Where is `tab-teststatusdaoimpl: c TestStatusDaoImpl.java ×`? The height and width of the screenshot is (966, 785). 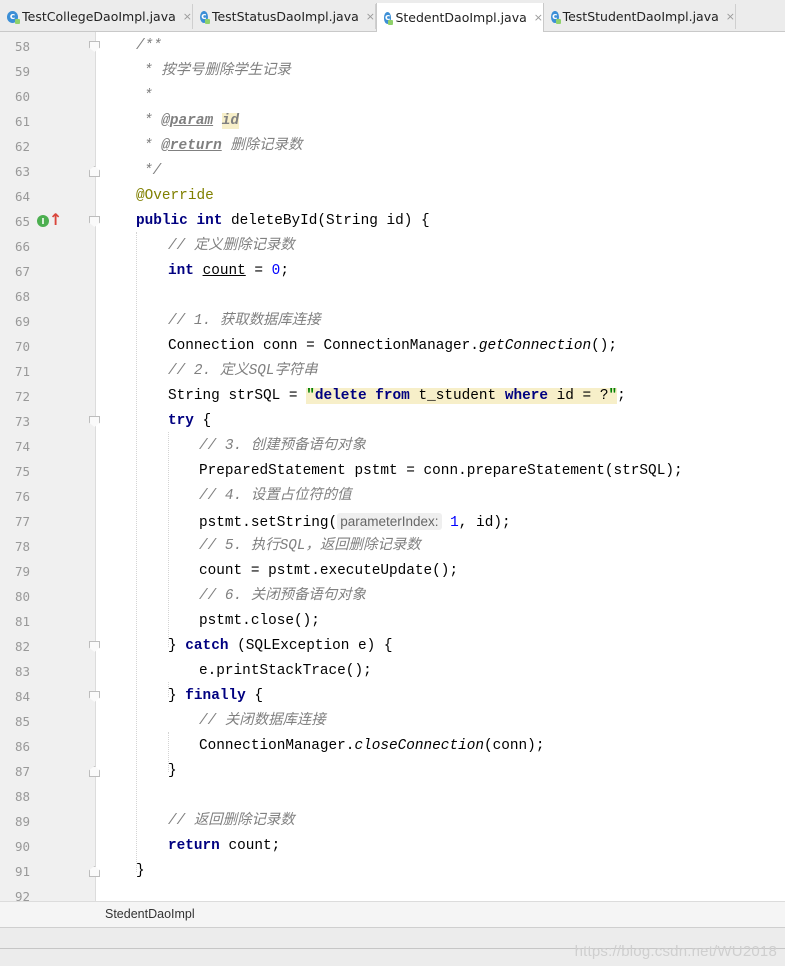 tab-teststatusdaoimpl: c TestStatusDaoImpl.java × is located at coordinates (284, 16).